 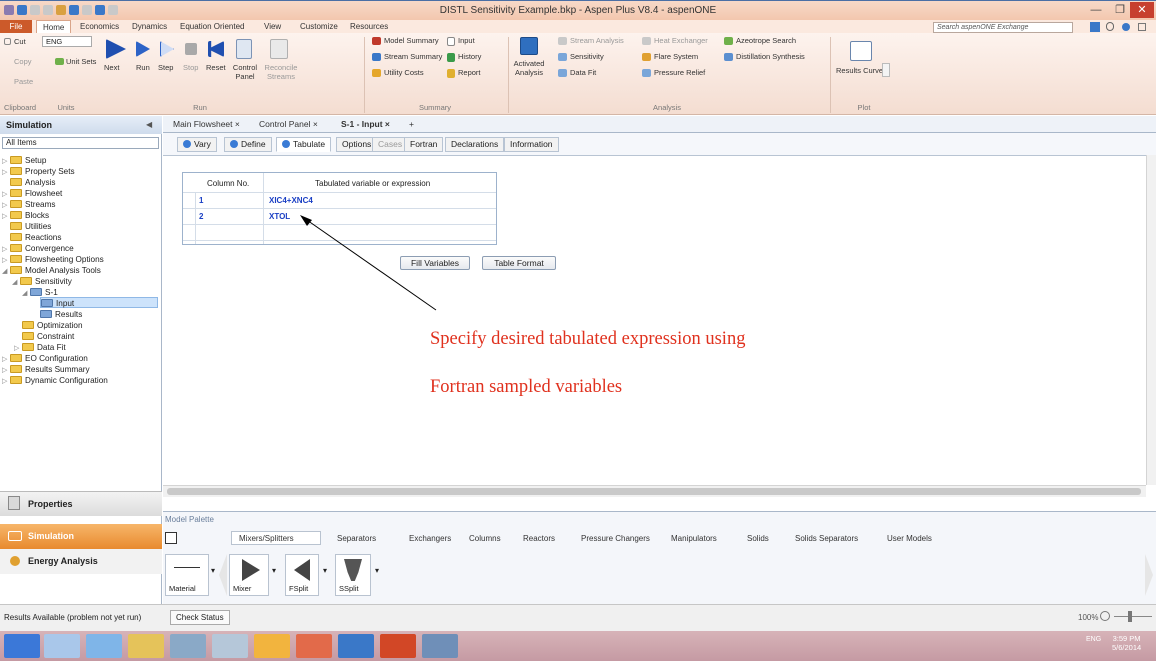 What do you see at coordinates (201, 200) in the screenshot?
I see `row-1-column-no: 1` at bounding box center [201, 200].